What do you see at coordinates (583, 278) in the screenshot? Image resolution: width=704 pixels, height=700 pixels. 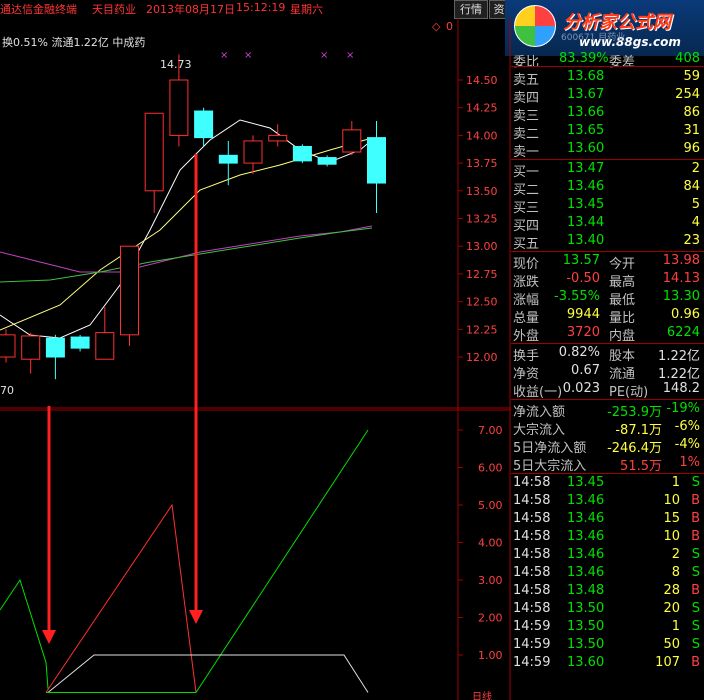 I see `quote-value: -0.50` at bounding box center [583, 278].